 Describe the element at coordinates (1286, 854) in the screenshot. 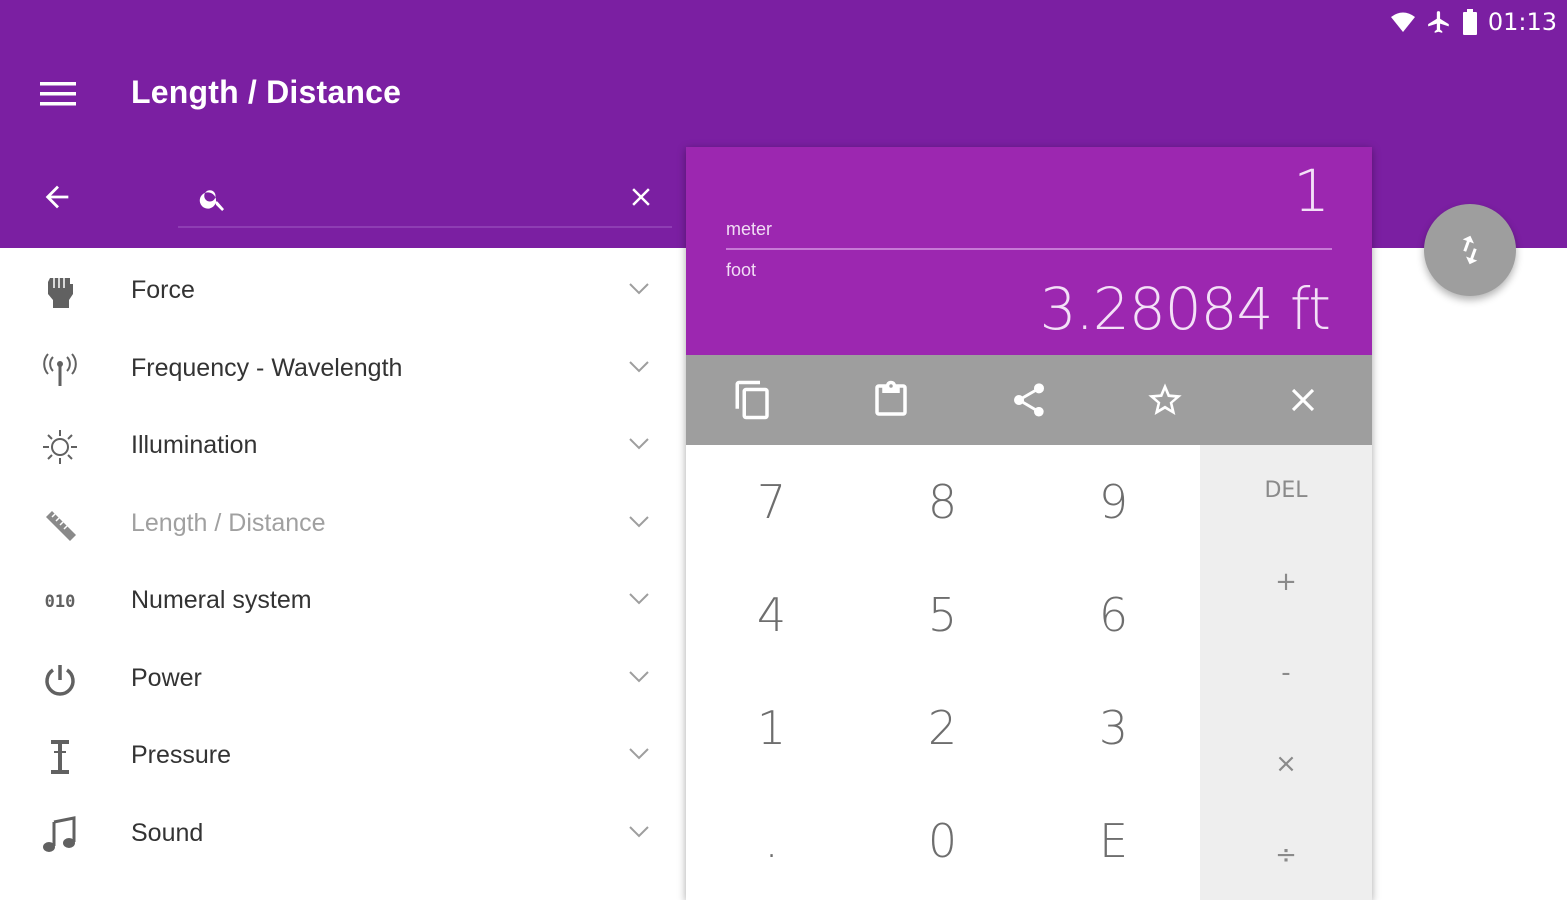

I see `key-divide: ÷` at that location.